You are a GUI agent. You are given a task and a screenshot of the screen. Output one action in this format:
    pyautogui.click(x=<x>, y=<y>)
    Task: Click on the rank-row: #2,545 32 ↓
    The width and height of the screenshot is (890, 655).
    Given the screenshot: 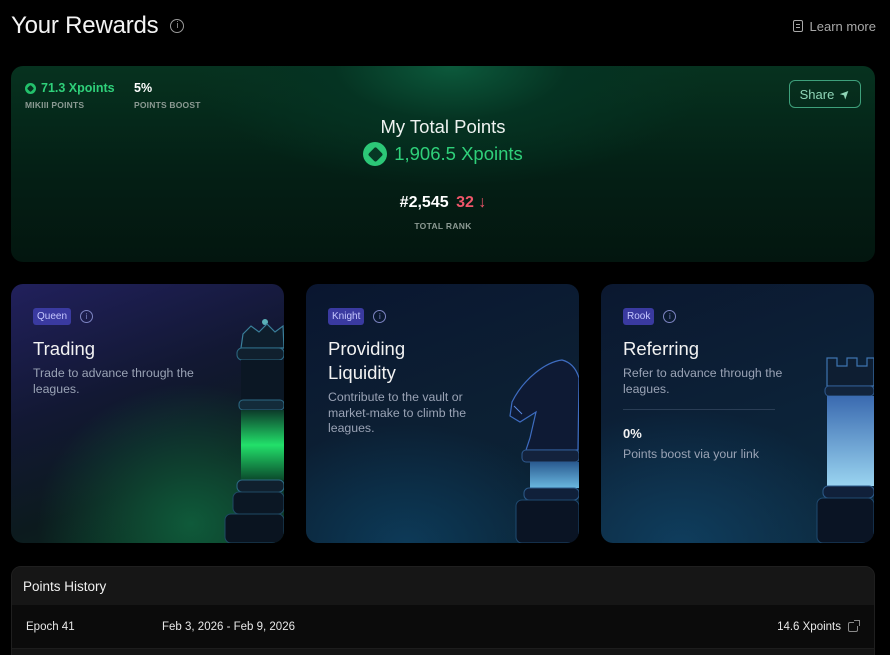 What is the action you would take?
    pyautogui.click(x=443, y=203)
    